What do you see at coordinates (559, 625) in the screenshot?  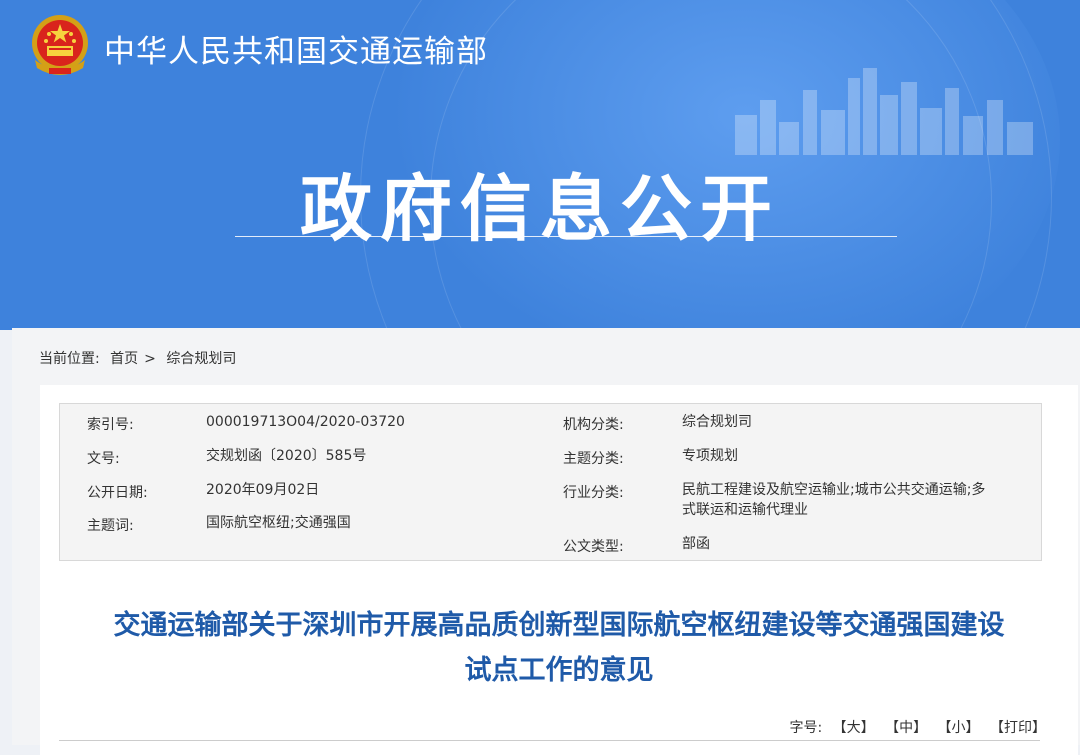 I see `document-title-line1: 交通运输部关于深圳市开展高品质创新型国际航空枢纽建设等交通强国建设` at bounding box center [559, 625].